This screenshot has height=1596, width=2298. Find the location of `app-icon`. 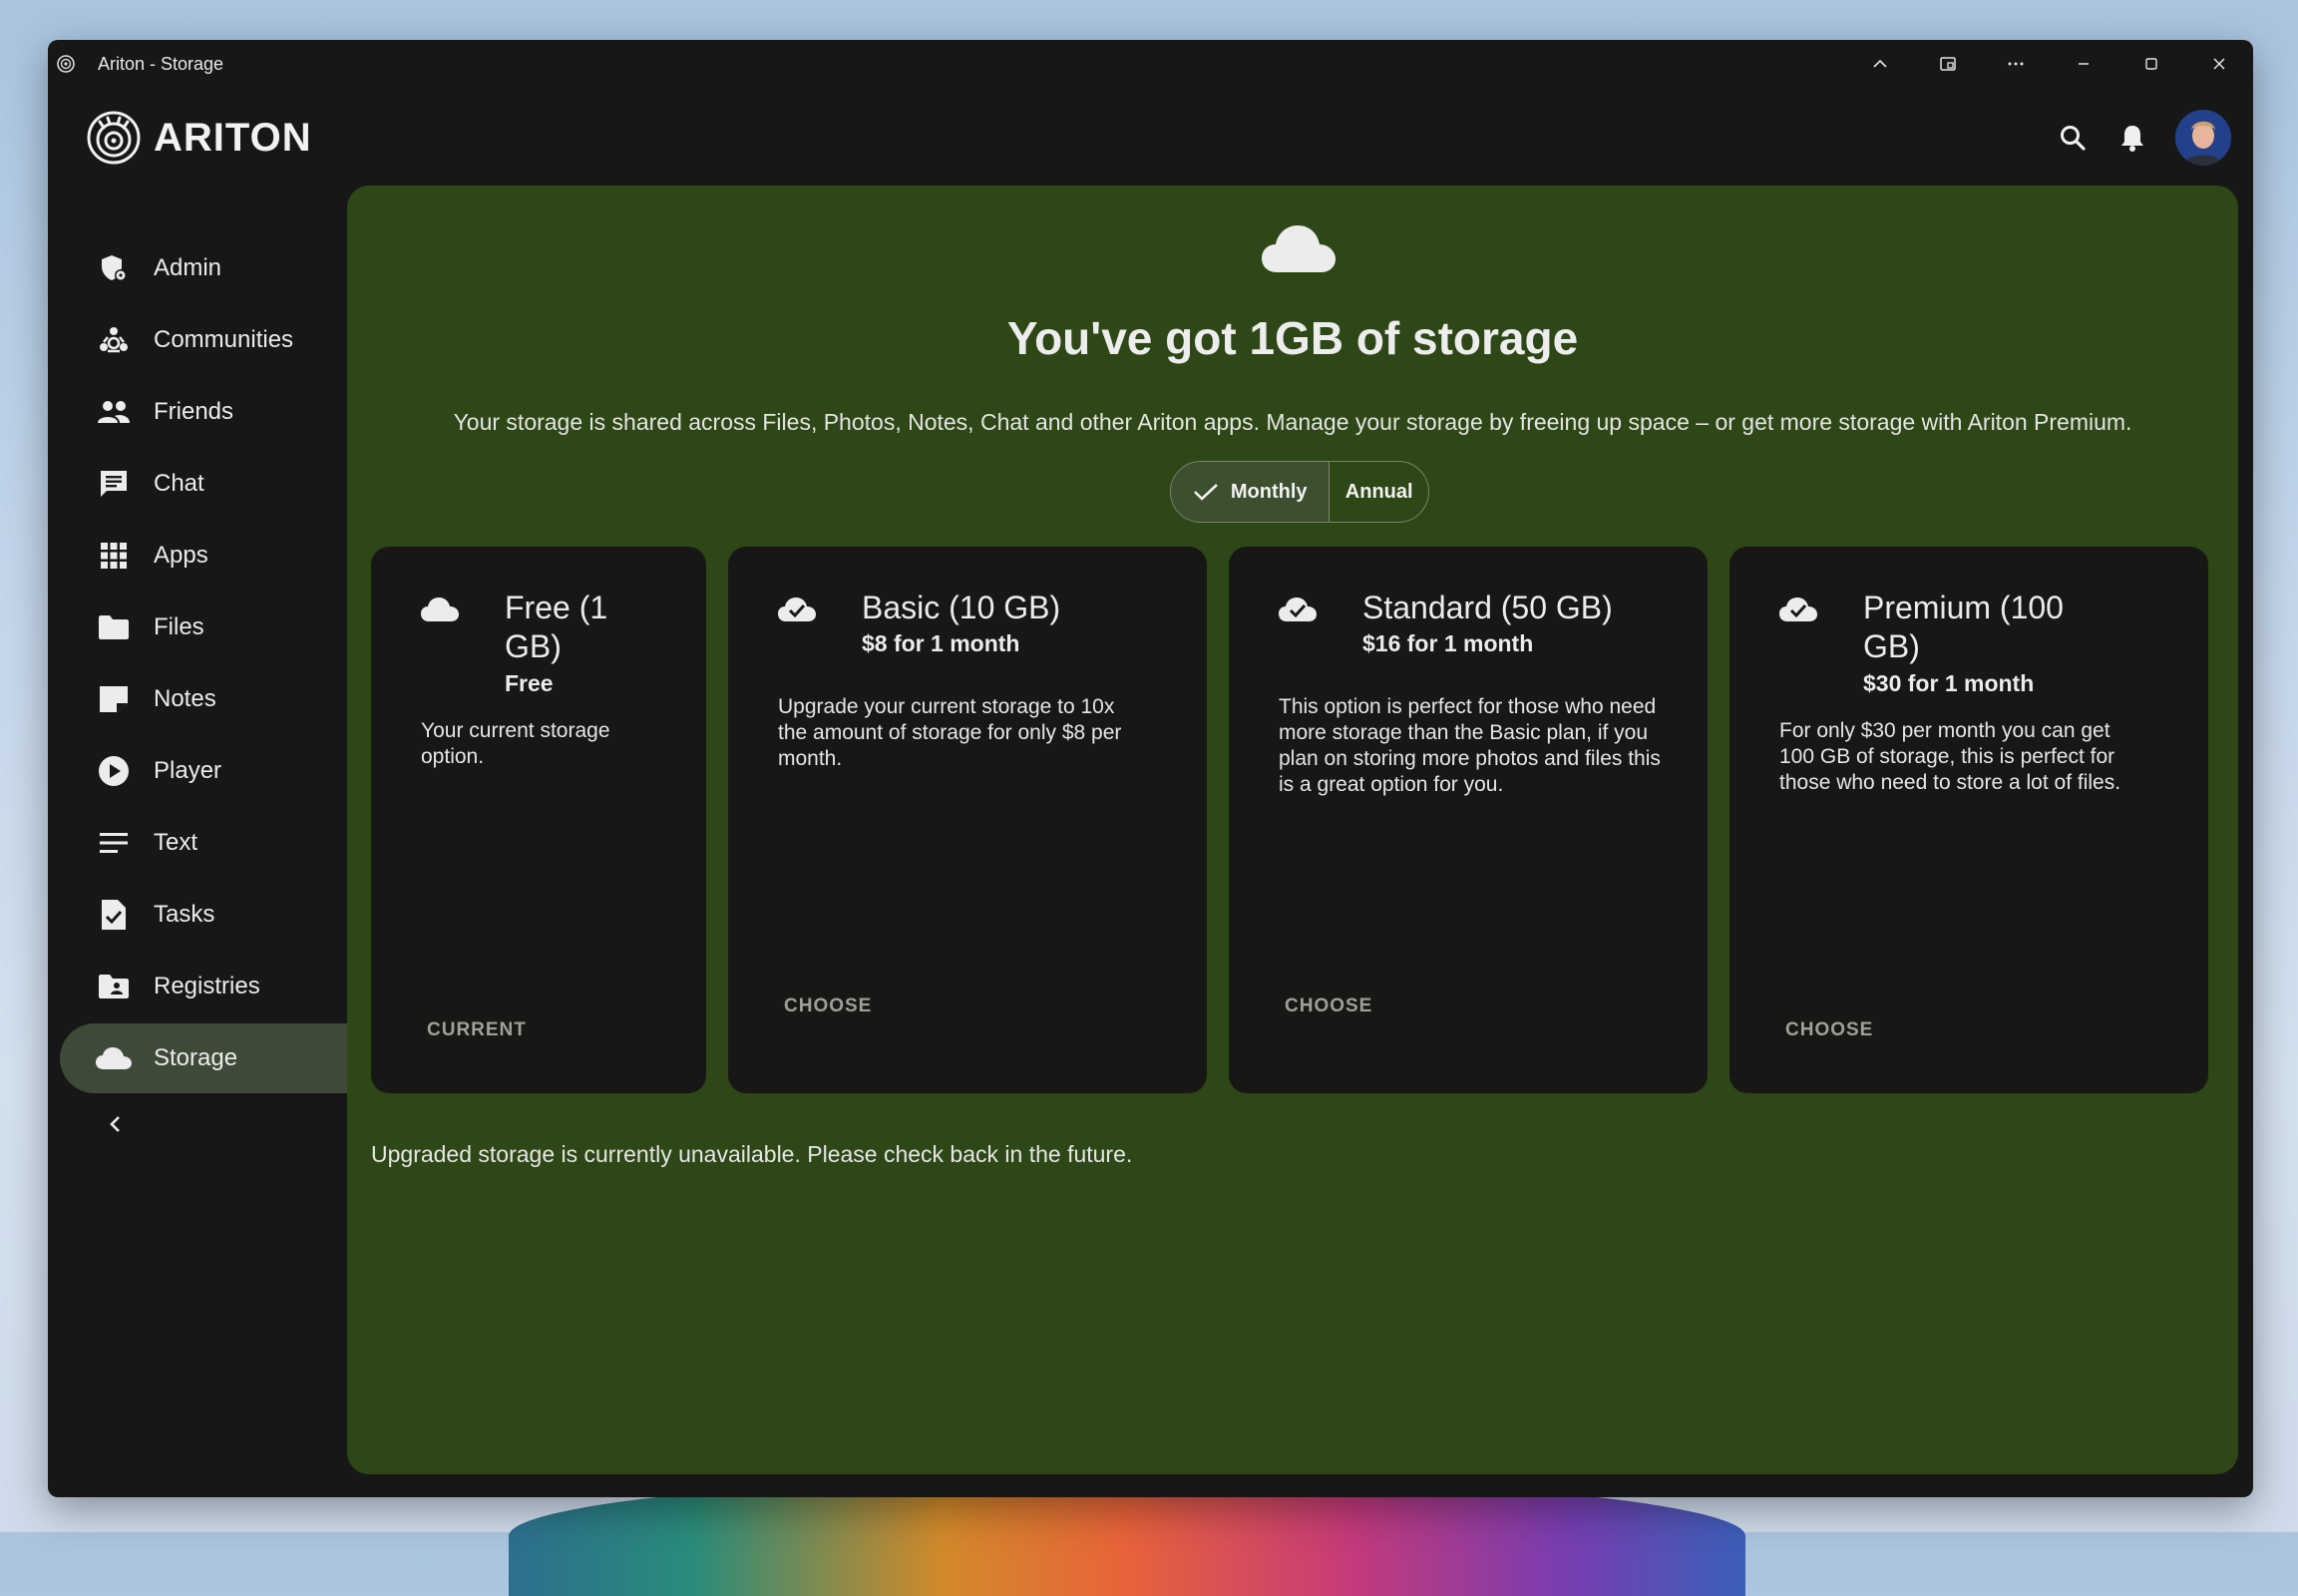

app-icon is located at coordinates (66, 64).